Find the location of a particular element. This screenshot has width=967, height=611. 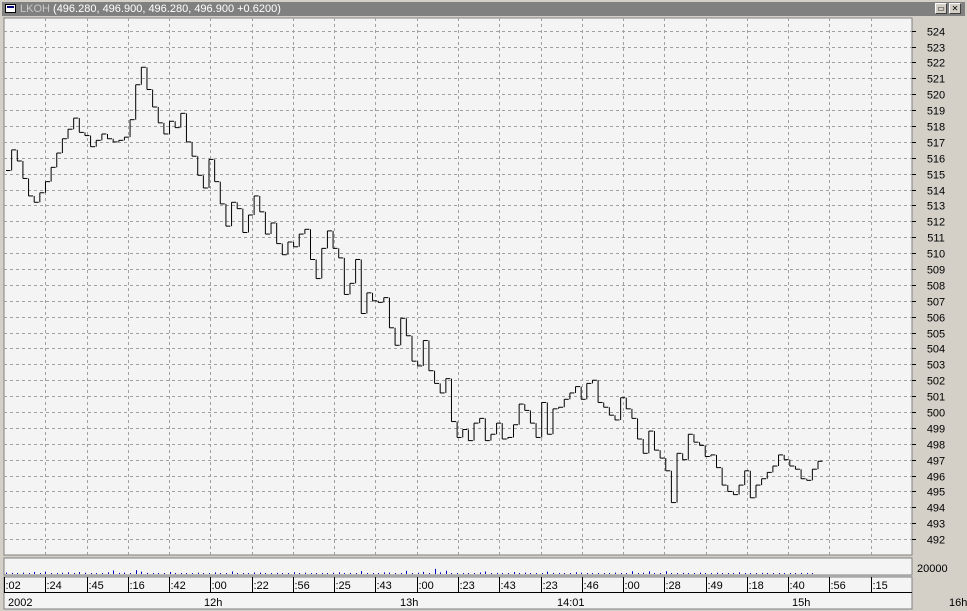

y-tick-label: 506 is located at coordinates (936, 319).